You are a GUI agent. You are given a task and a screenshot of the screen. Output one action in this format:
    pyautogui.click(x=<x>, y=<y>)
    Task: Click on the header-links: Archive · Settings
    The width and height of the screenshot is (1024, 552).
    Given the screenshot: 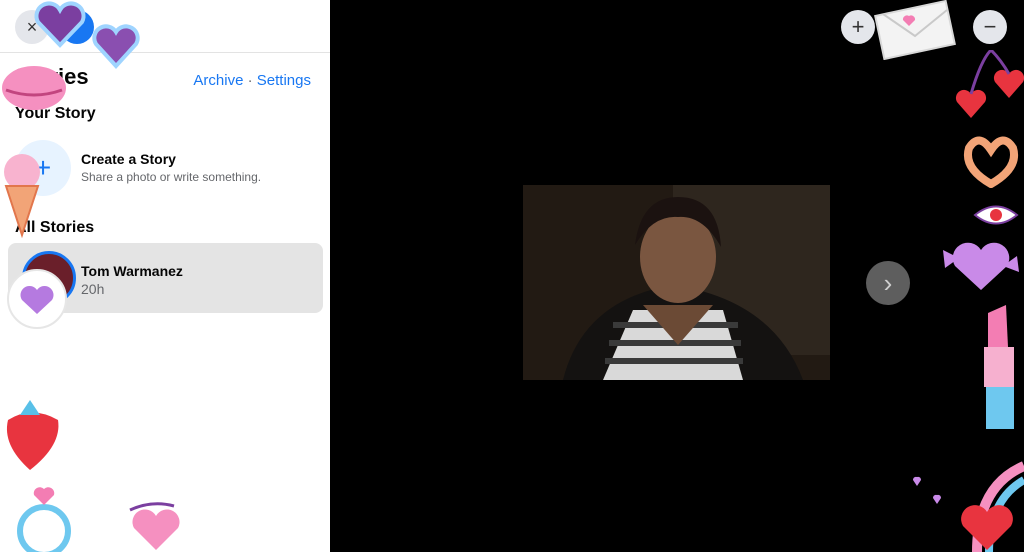 What is the action you would take?
    pyautogui.click(x=252, y=80)
    